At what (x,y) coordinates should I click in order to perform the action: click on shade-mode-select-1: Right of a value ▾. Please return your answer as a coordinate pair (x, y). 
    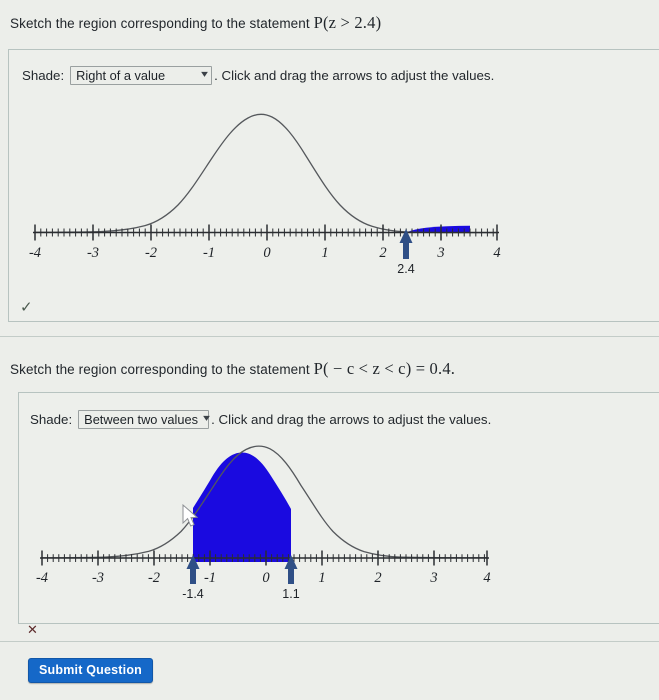
    Looking at the image, I should click on (141, 75).